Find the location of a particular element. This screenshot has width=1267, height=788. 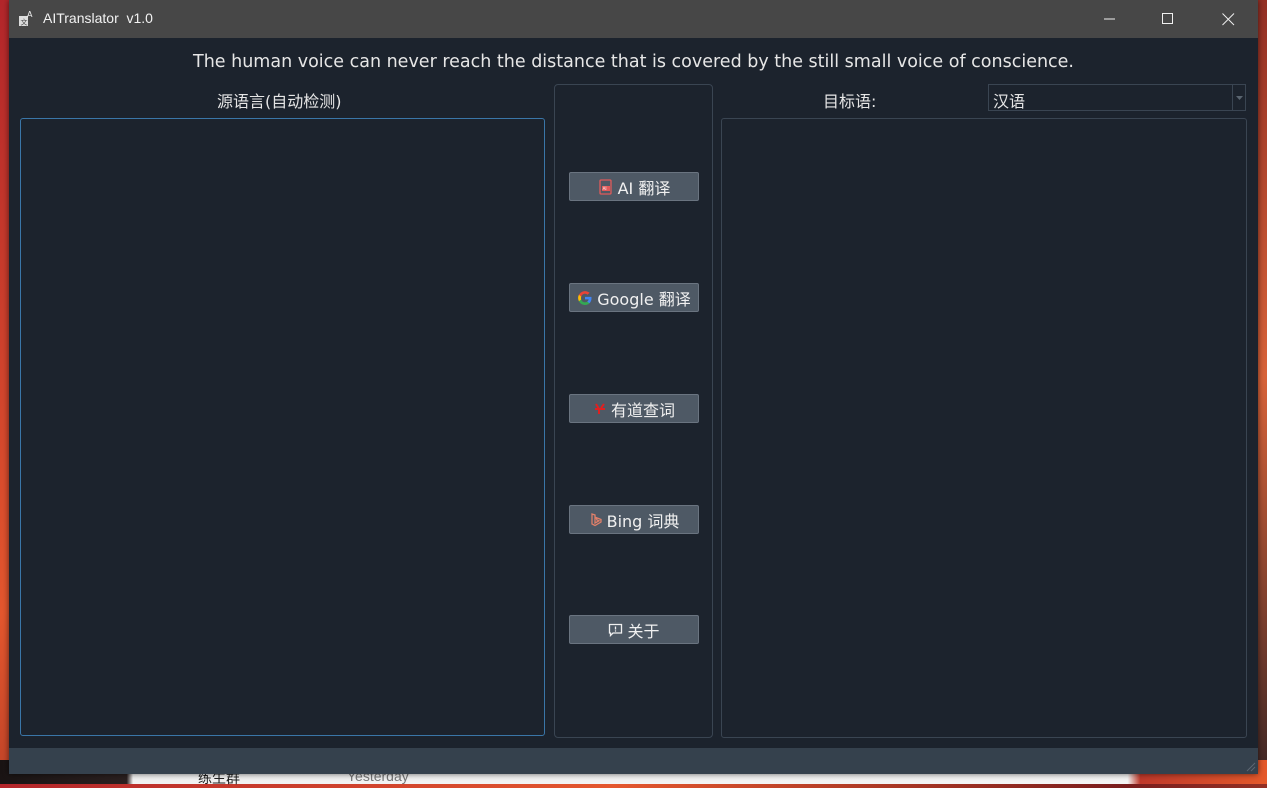

target-language-label: 目标语: is located at coordinates (850, 101).